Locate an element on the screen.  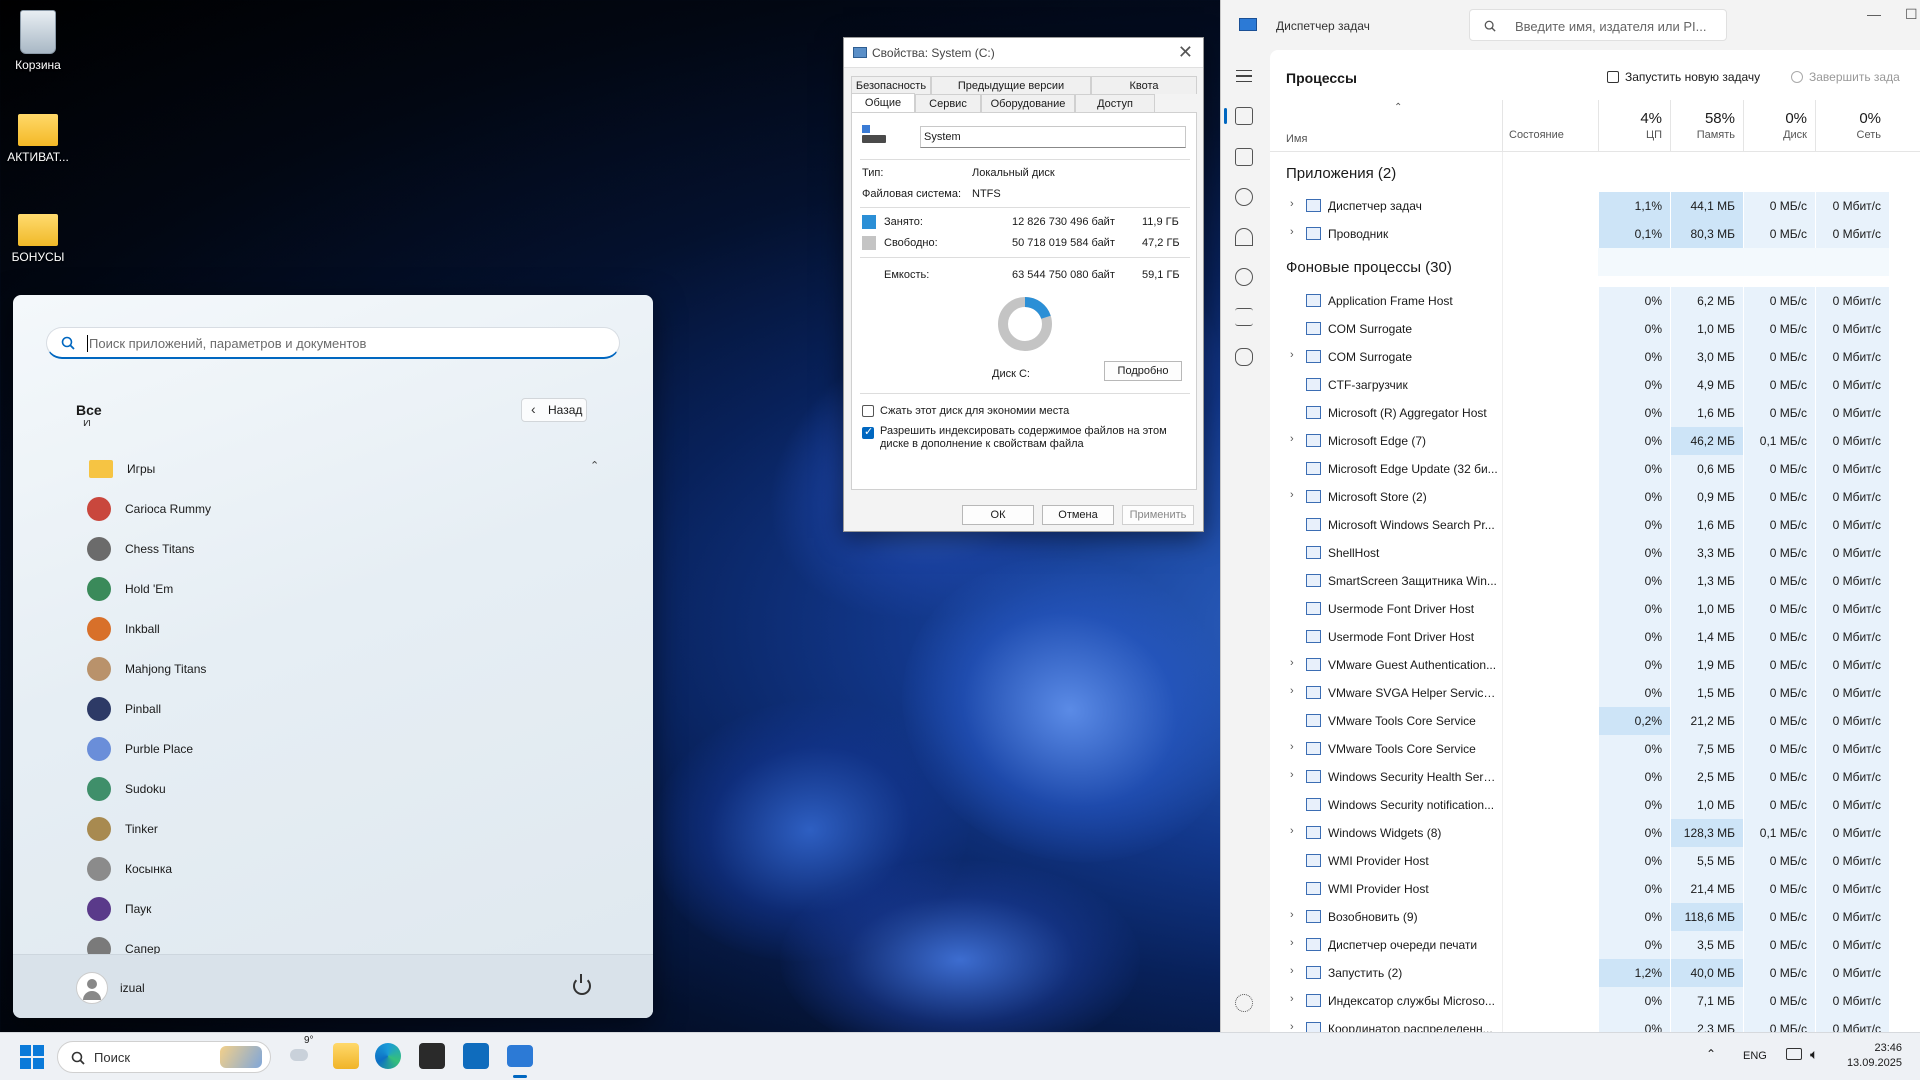
tab-2: Квота is located at coordinates (1144, 85).